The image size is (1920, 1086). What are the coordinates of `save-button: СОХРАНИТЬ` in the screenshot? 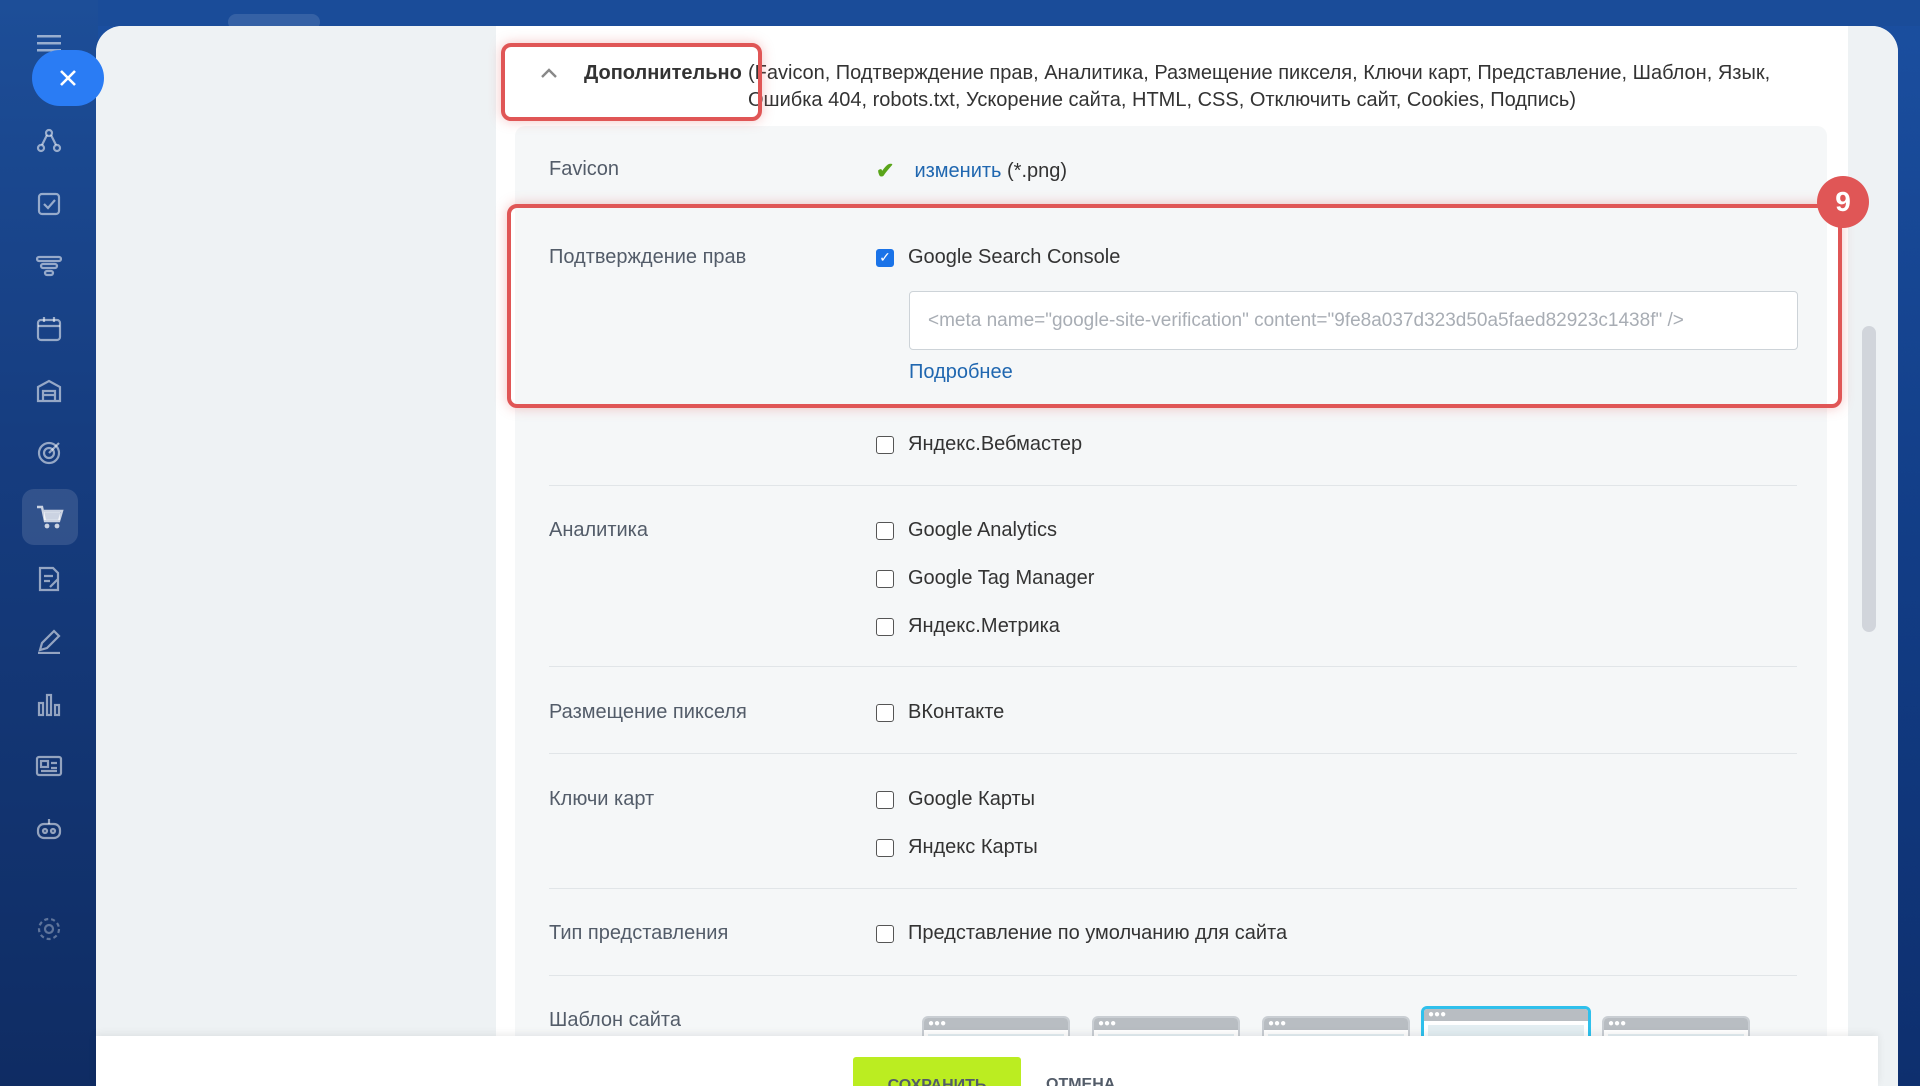 It's located at (937, 1071).